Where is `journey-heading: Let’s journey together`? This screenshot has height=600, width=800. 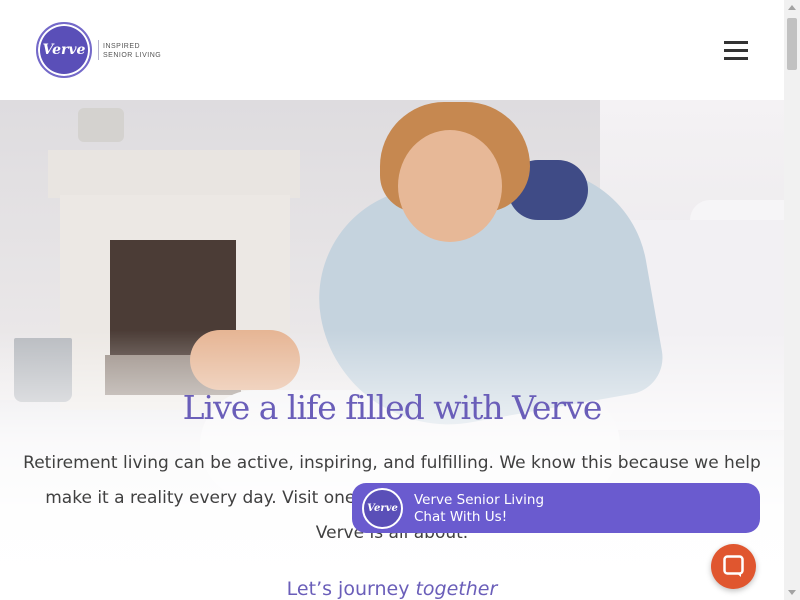
journey-heading: Let’s journey together is located at coordinates (392, 589).